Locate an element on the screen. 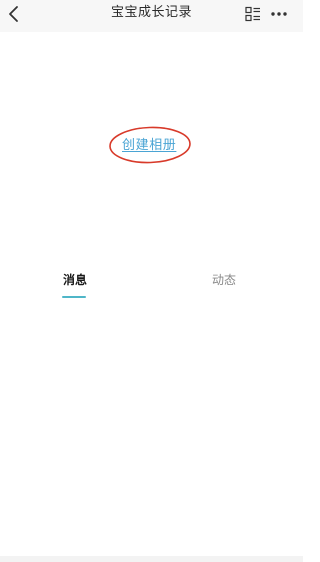 The image size is (320, 562). more-horizontal-icon is located at coordinates (279, 14).